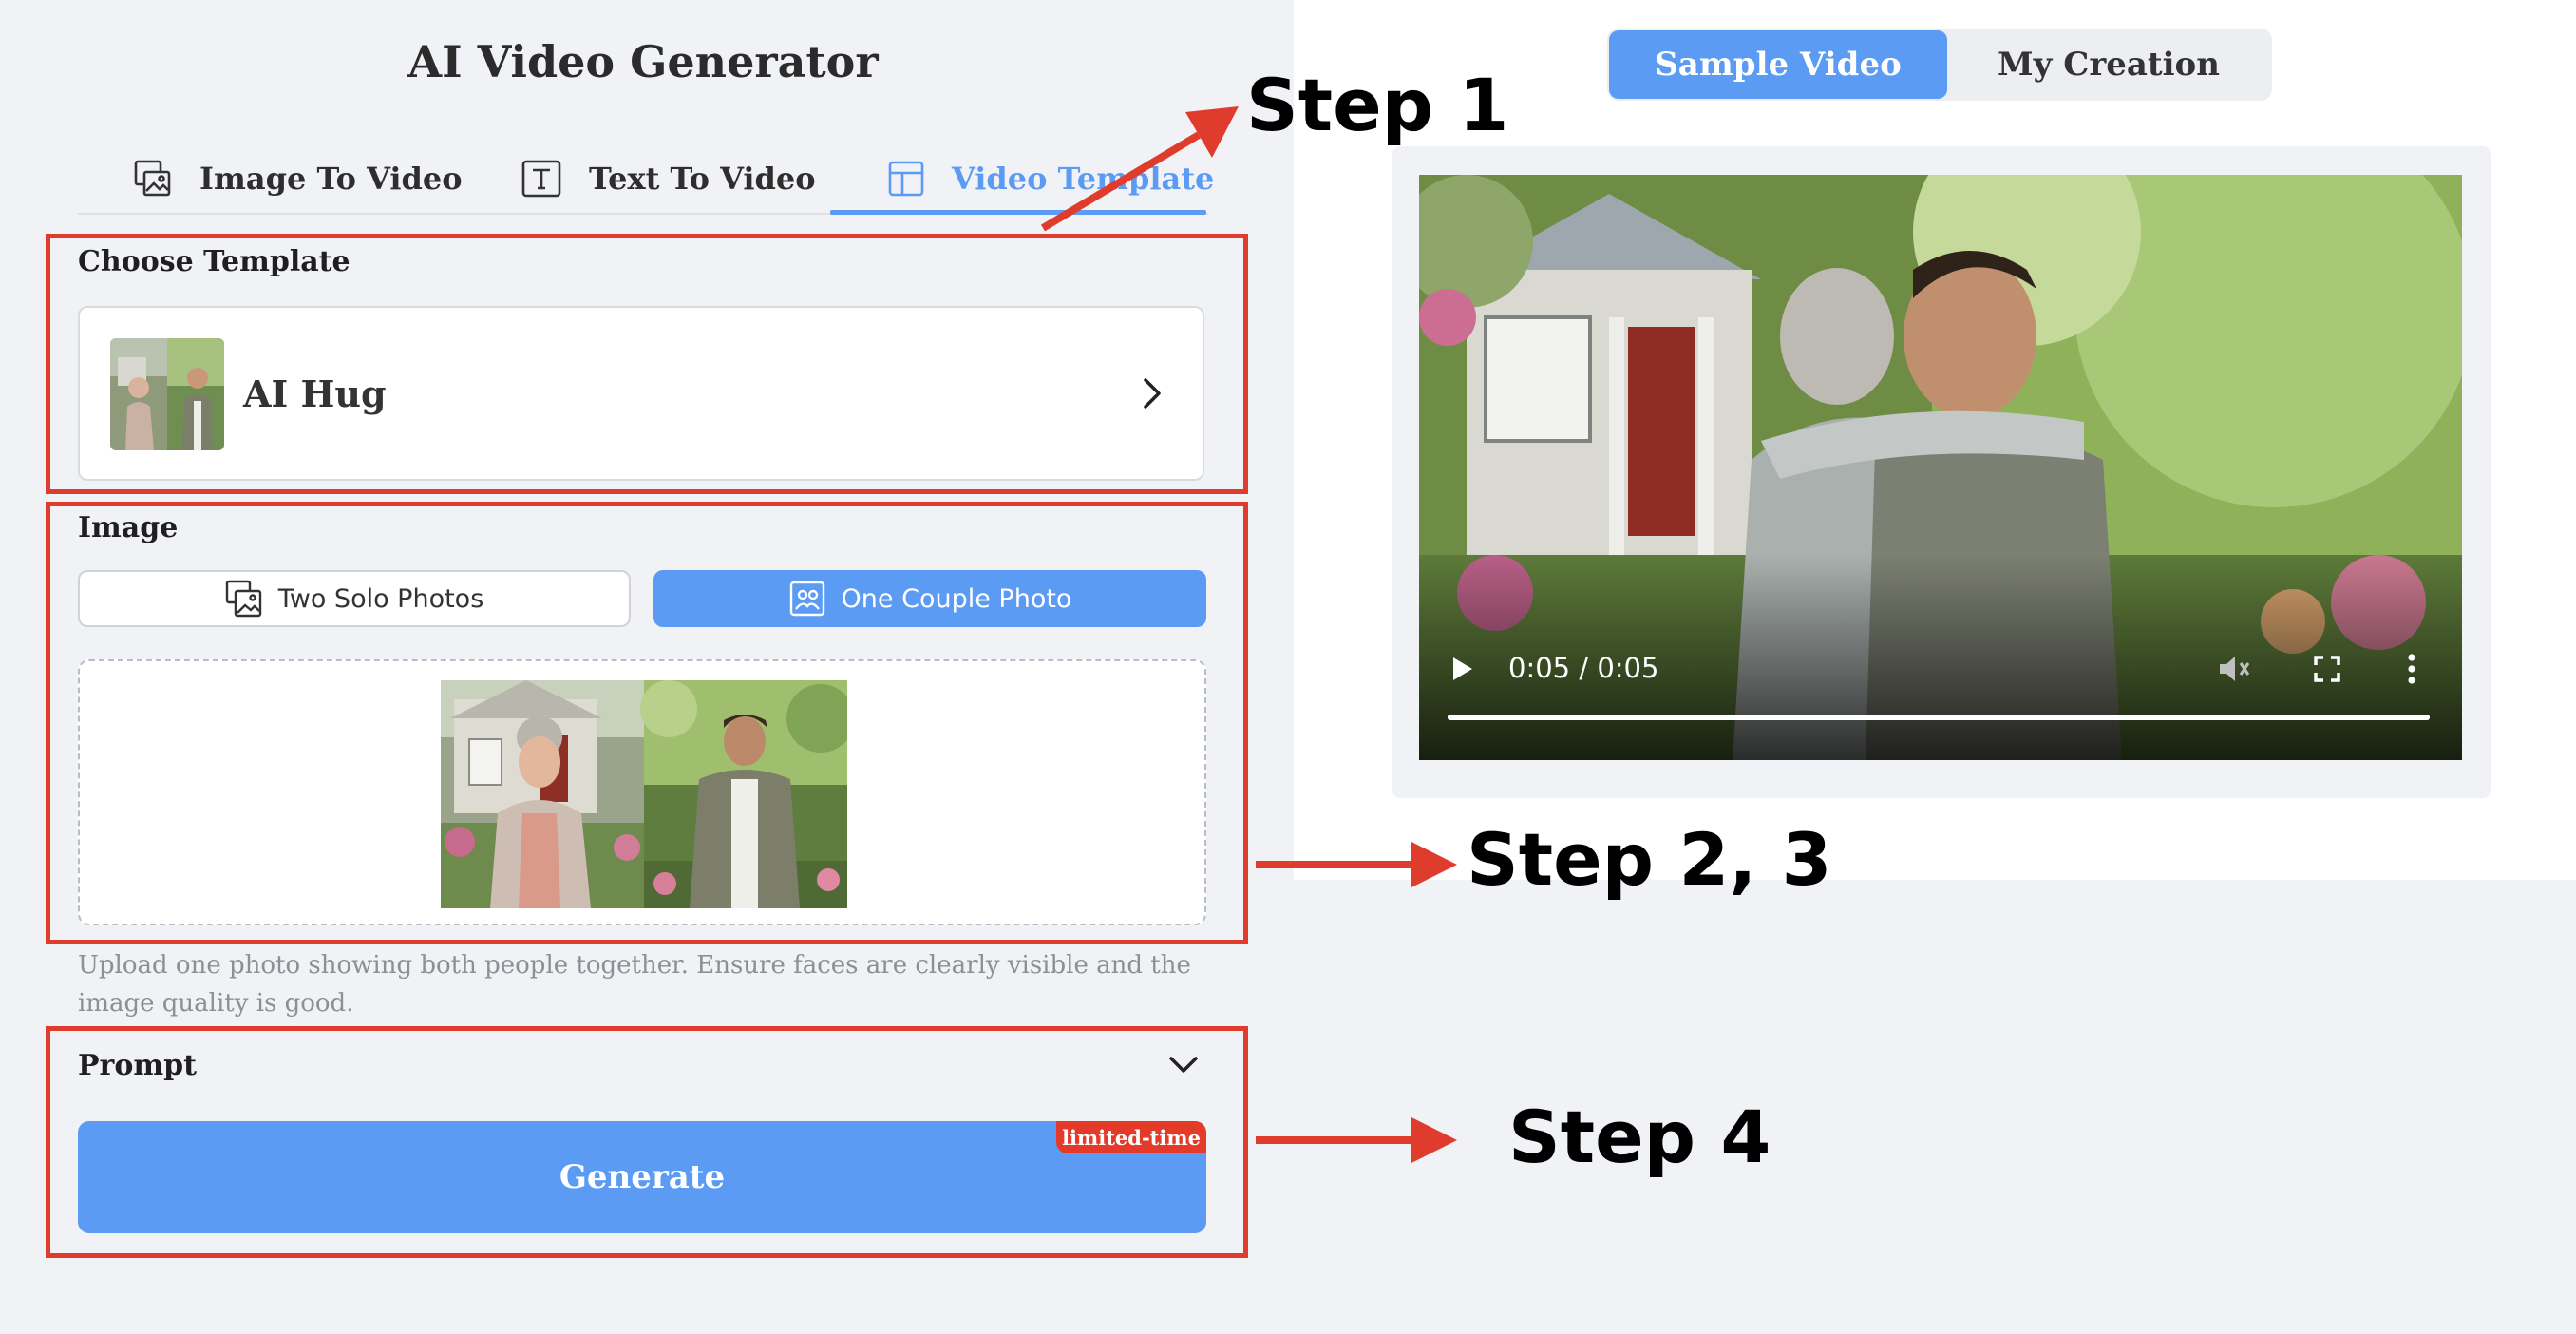  Describe the element at coordinates (1248, 634) in the screenshot. I see `annotation-arrows` at that location.